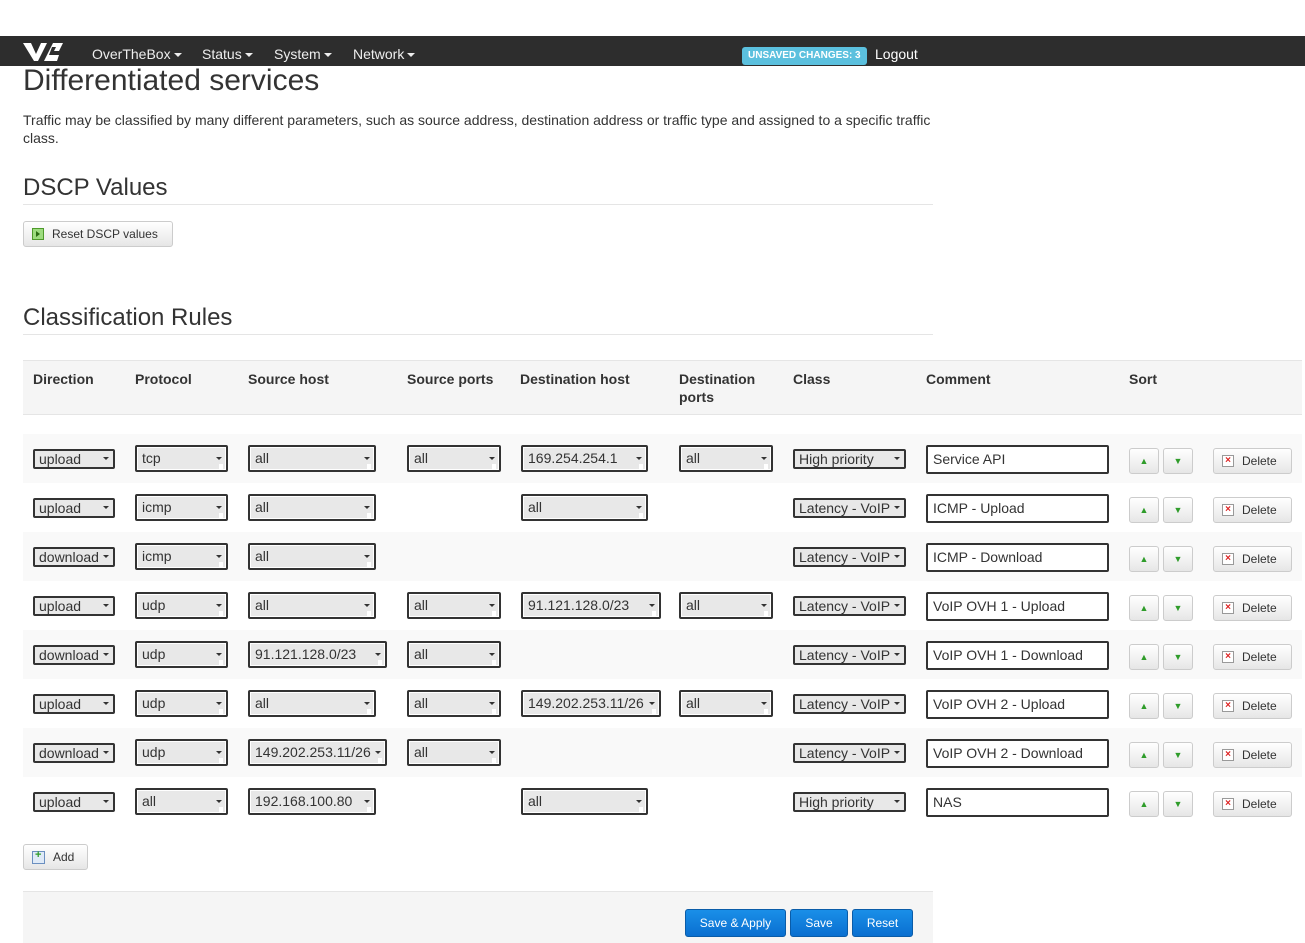 The height and width of the screenshot is (943, 1305). Describe the element at coordinates (43, 51) in the screenshot. I see `overthebox-logo-icon` at that location.